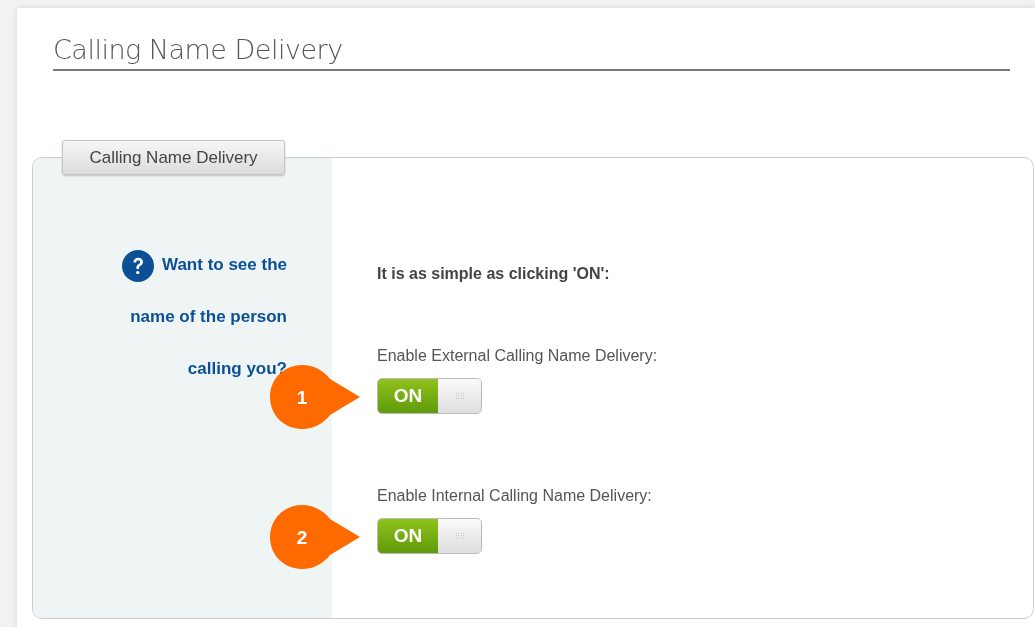 This screenshot has width=1035, height=627. I want to click on setting-label: Enable Internal Calling Name Delivery:, so click(515, 496).